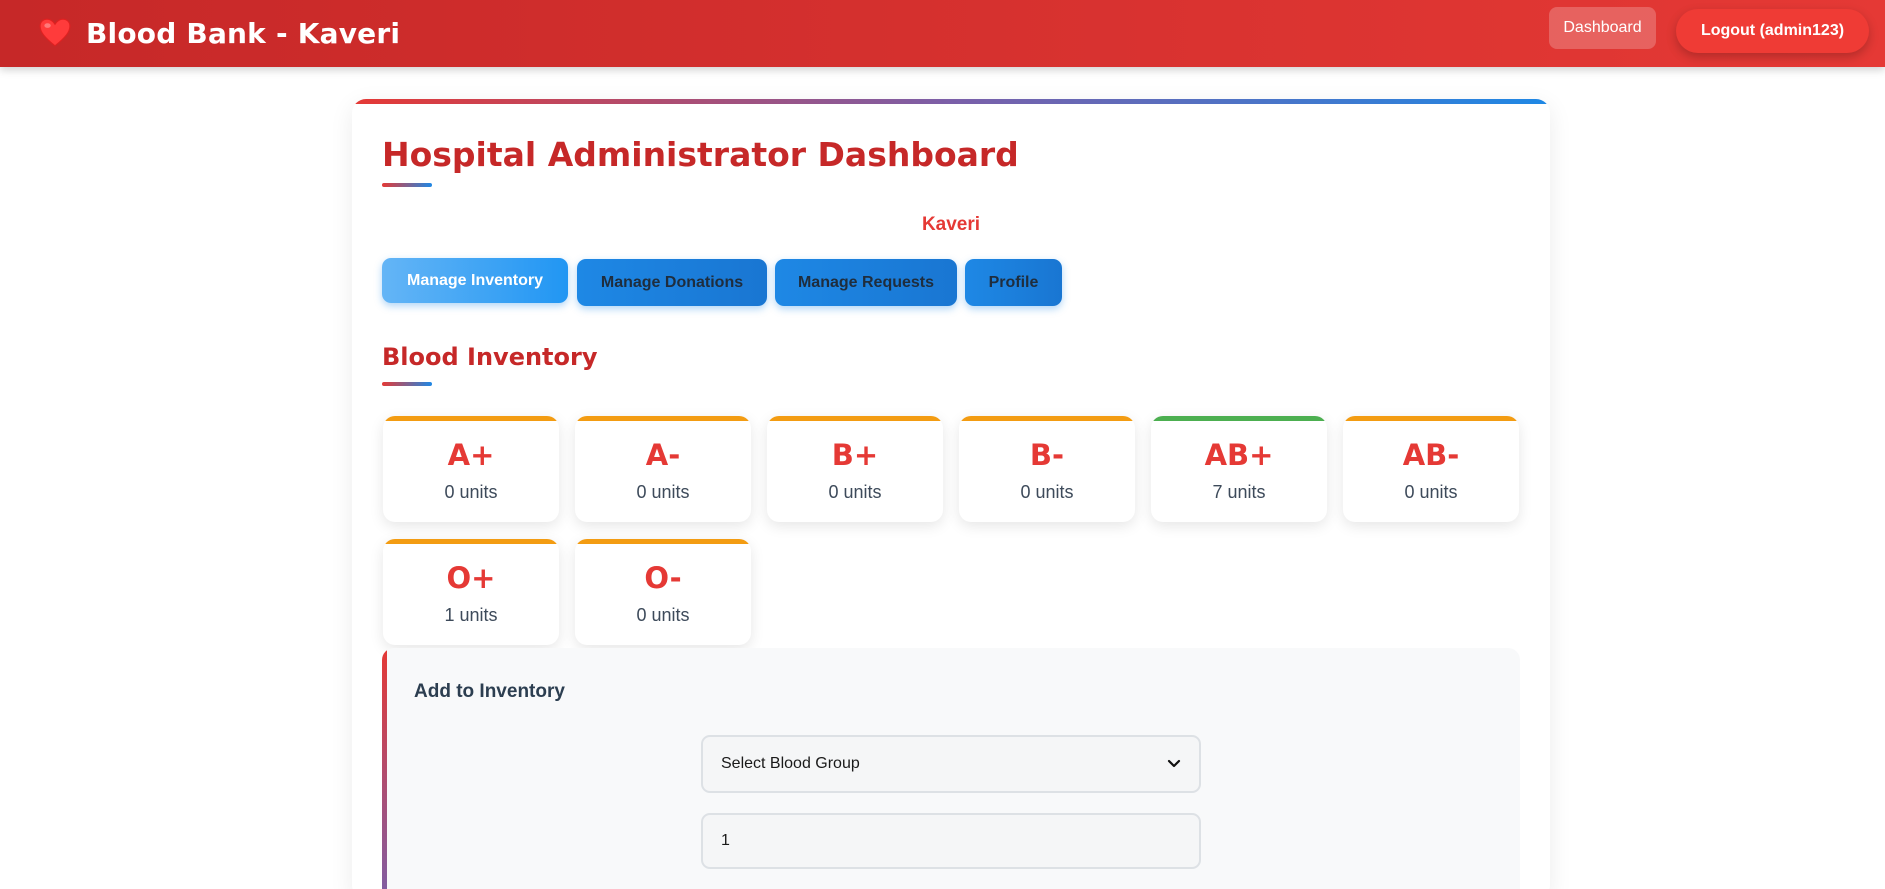 Image resolution: width=1885 pixels, height=889 pixels. I want to click on blood-group-label: O-, so click(663, 578).